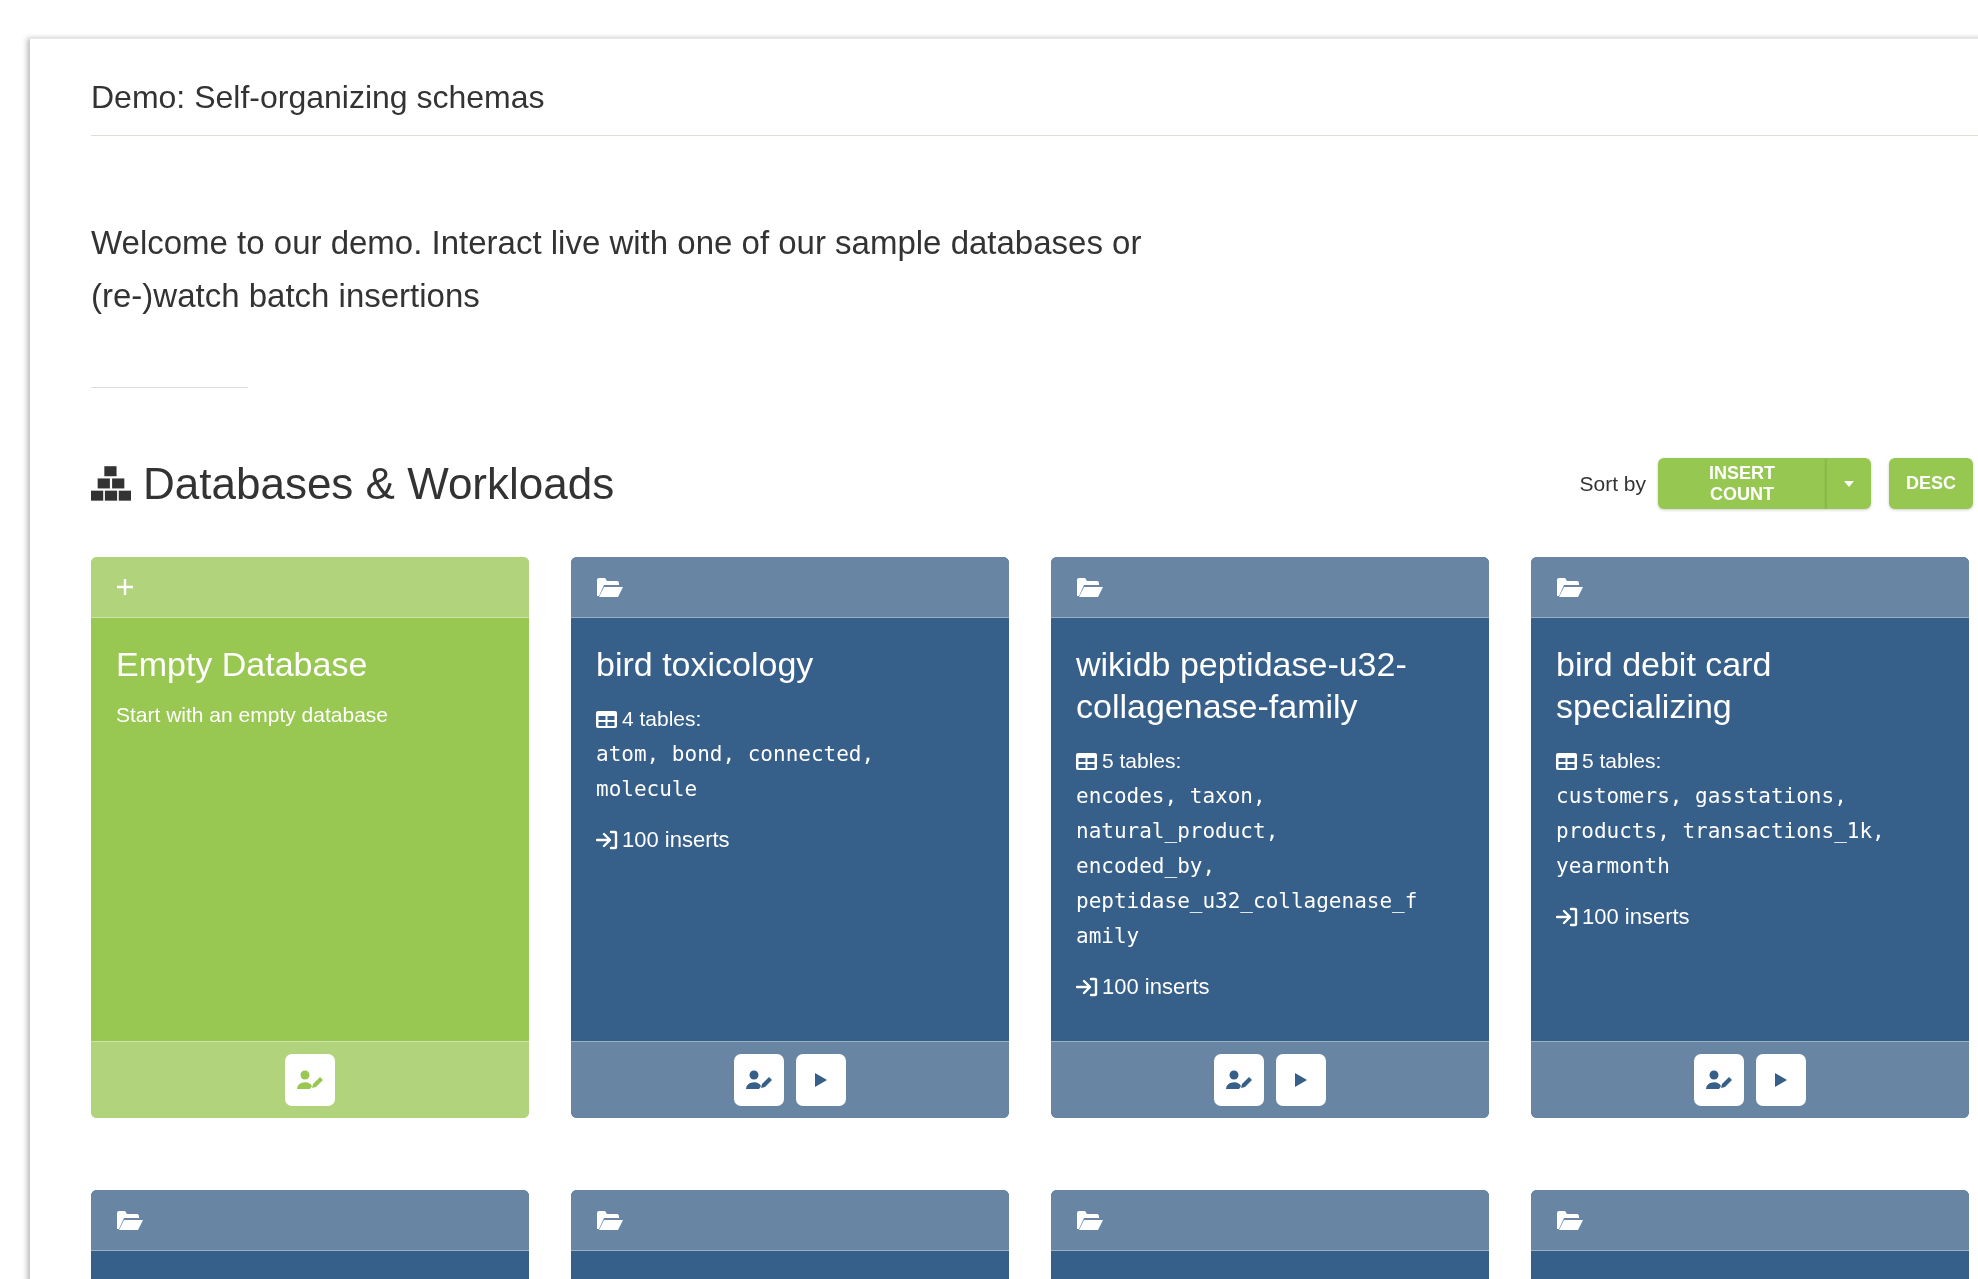 This screenshot has height=1279, width=1978. Describe the element at coordinates (1931, 483) in the screenshot. I see `sort-order-button: DESC` at that location.